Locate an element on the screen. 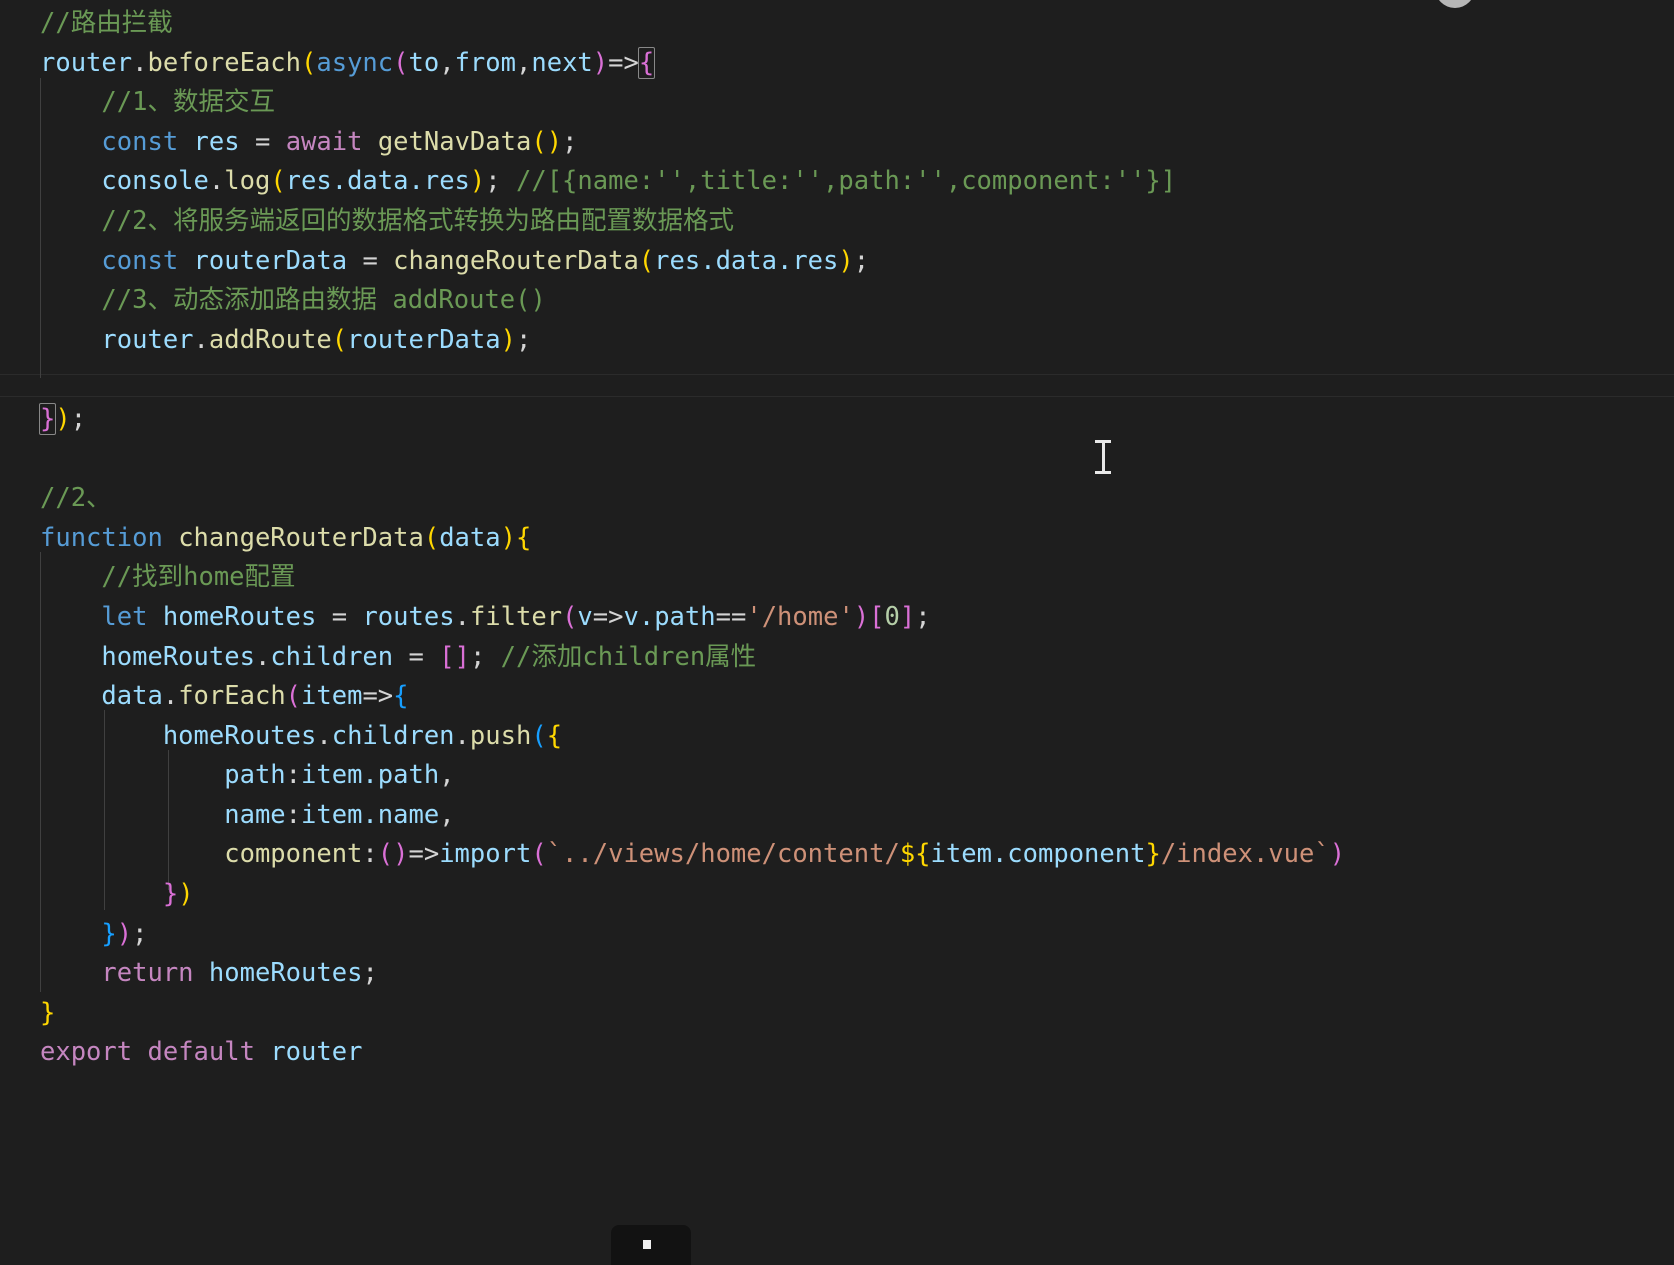 The width and height of the screenshot is (1674, 1265). code-line-24: }); is located at coordinates (837, 935).